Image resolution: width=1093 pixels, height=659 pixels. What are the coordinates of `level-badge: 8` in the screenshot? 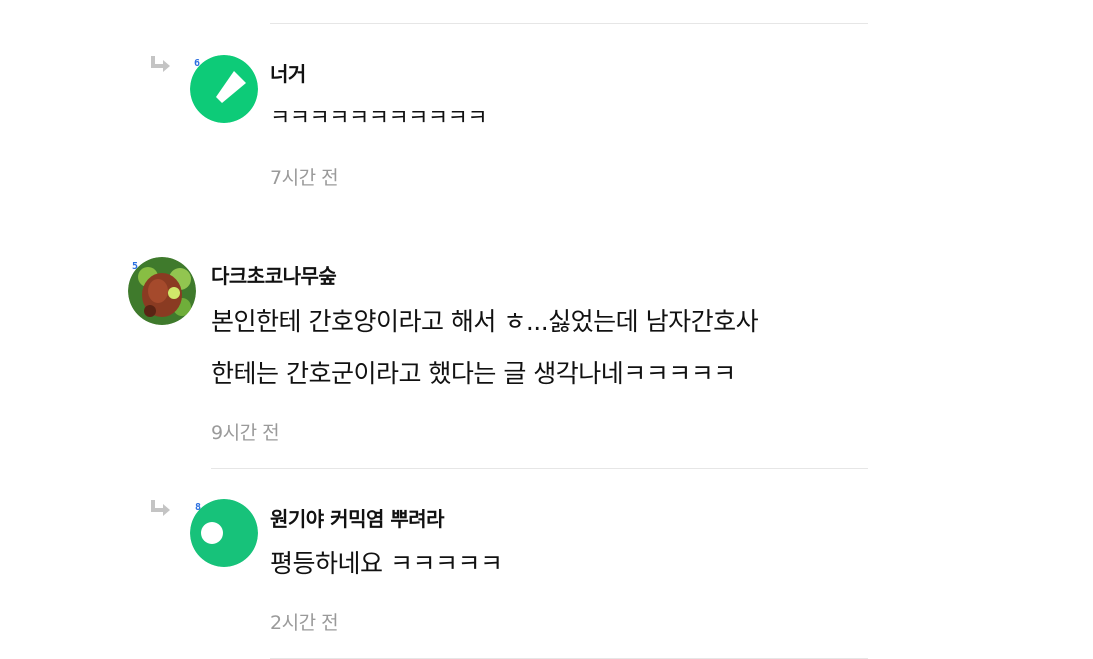 It's located at (198, 507).